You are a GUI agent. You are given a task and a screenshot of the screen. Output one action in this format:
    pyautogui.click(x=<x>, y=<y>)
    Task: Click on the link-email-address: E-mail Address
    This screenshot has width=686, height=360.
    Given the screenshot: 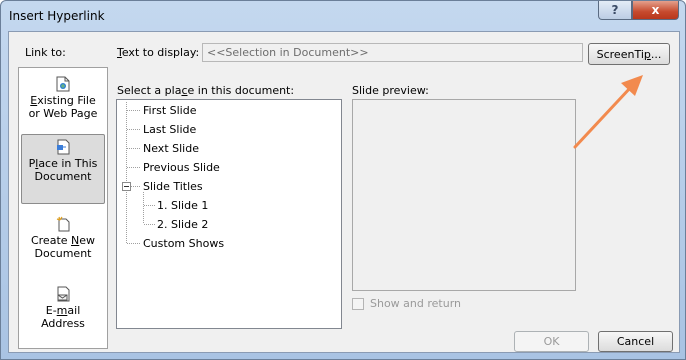 What is the action you would take?
    pyautogui.click(x=63, y=312)
    